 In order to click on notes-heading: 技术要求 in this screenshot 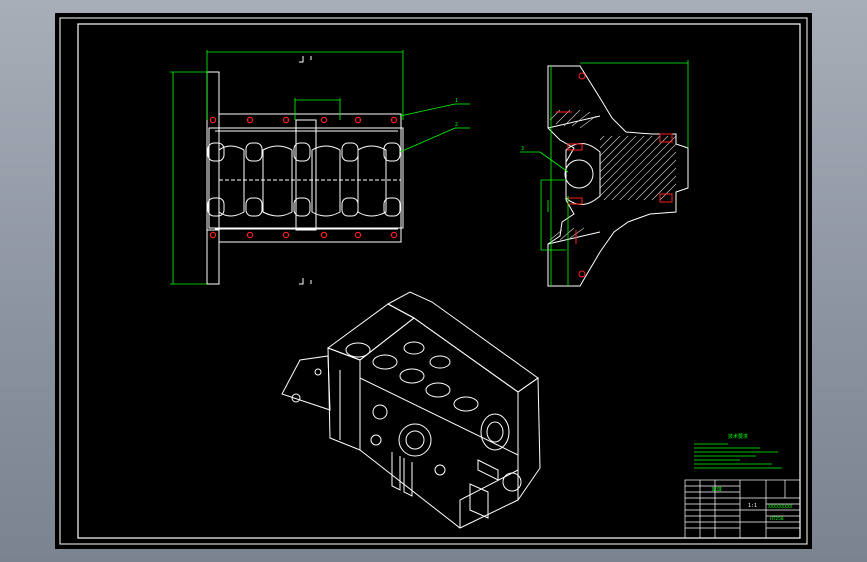, I will do `click(738, 436)`.